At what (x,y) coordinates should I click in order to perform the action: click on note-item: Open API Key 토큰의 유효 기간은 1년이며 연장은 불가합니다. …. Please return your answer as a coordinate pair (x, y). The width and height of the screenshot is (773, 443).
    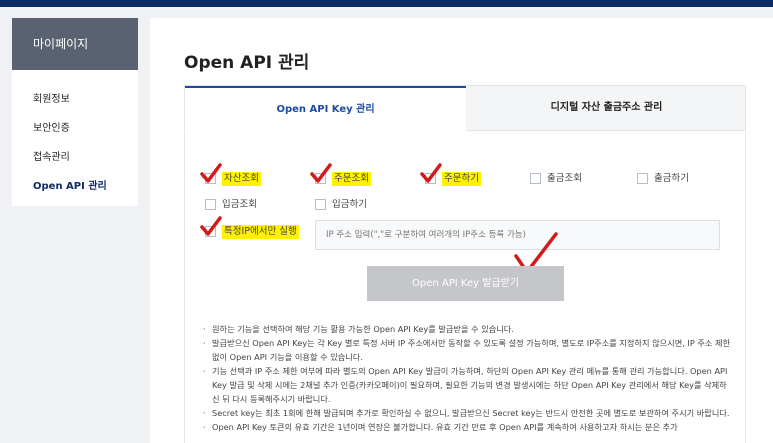
    Looking at the image, I should click on (468, 427).